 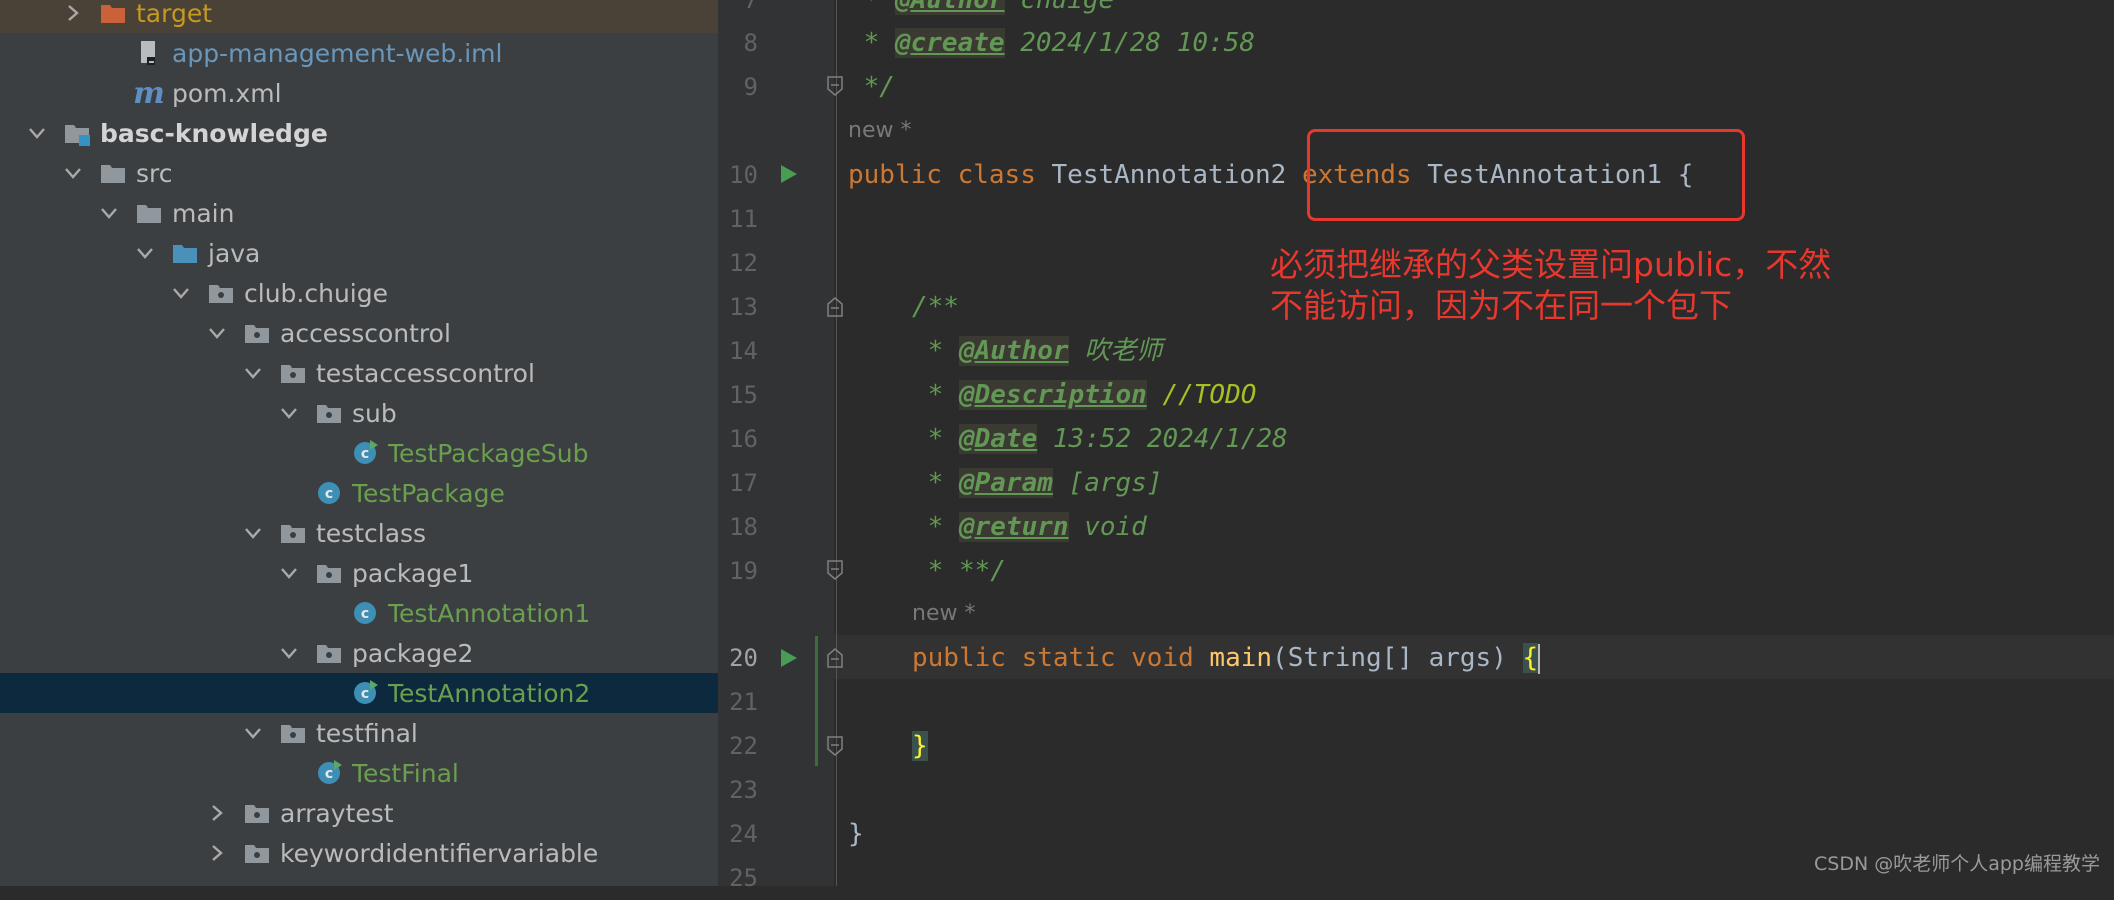 I want to click on text-caret, so click(x=1539, y=658).